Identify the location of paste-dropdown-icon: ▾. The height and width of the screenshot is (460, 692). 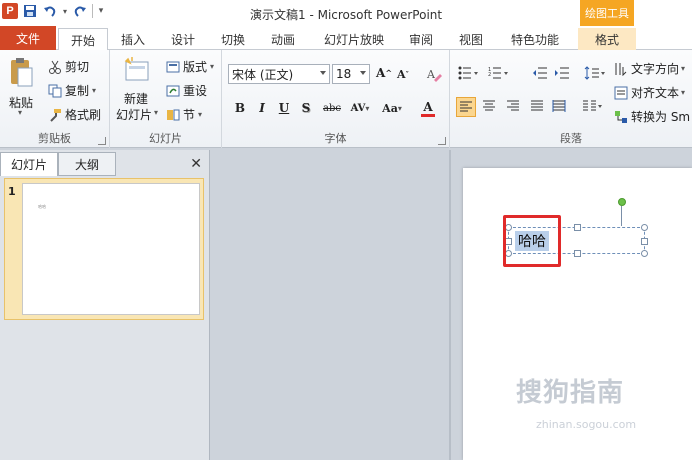
(20, 112).